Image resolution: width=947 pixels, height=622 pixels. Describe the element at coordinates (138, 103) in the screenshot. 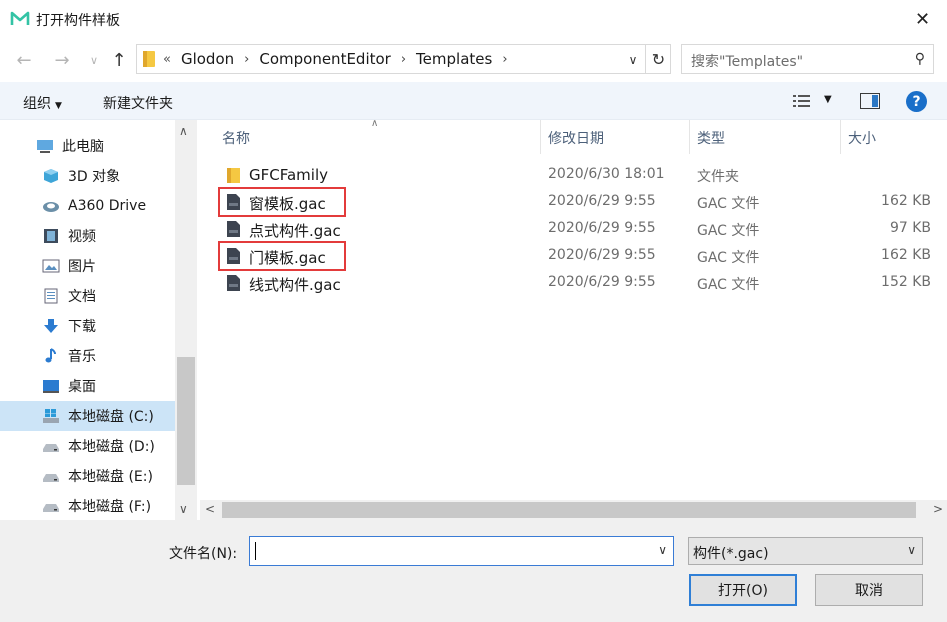

I see `new-folder-button: 新建文件夹` at that location.